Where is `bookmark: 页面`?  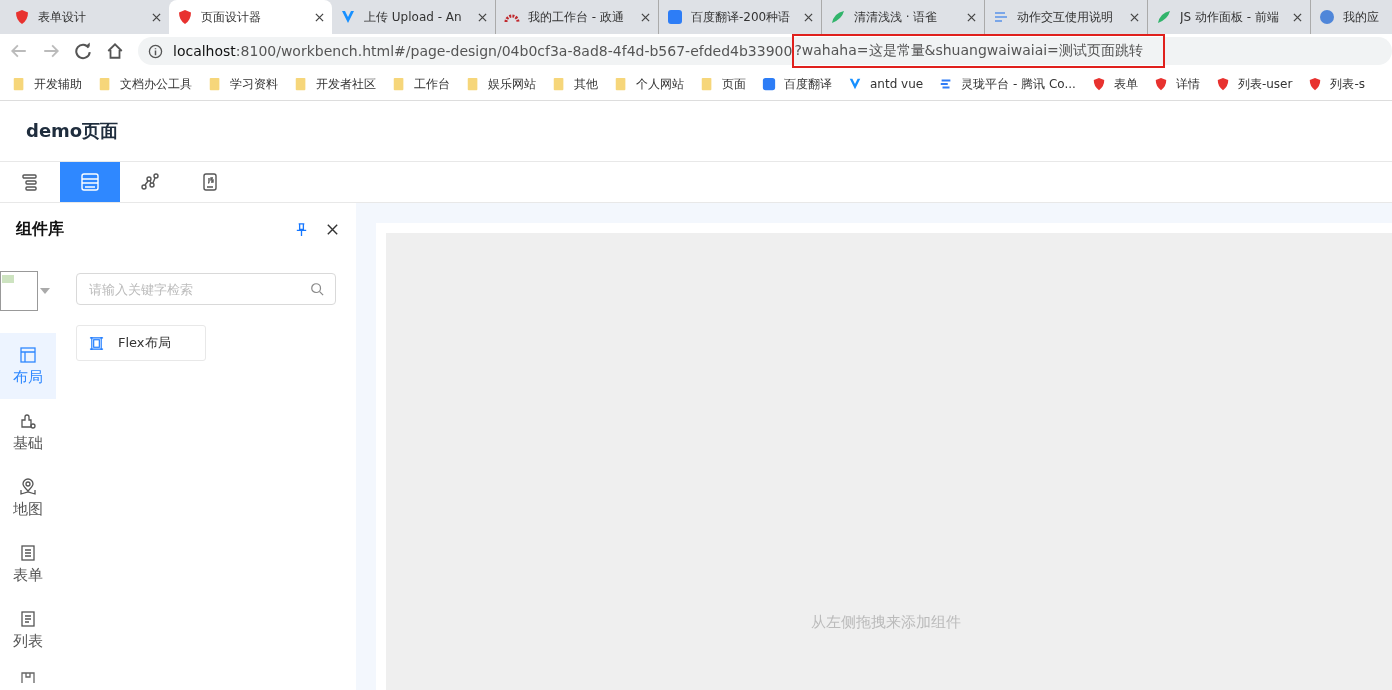 bookmark: 页面 is located at coordinates (723, 84).